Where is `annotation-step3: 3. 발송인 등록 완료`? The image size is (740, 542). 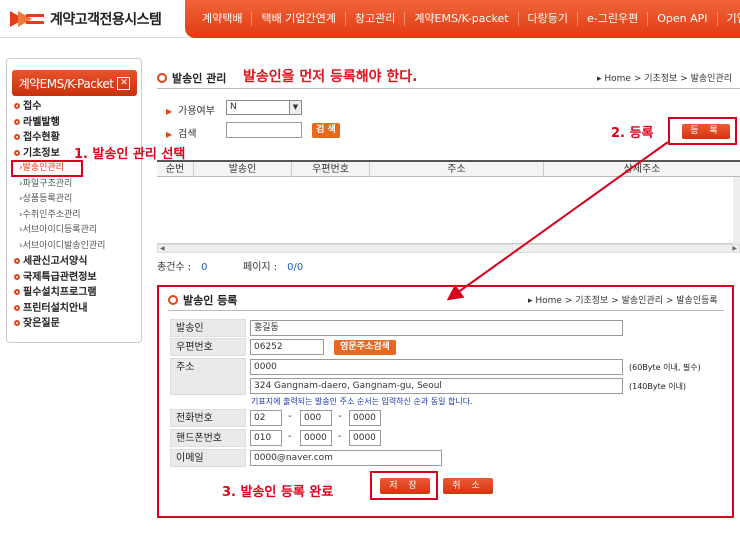
annotation-step3: 3. 발송인 등록 완료 is located at coordinates (278, 492).